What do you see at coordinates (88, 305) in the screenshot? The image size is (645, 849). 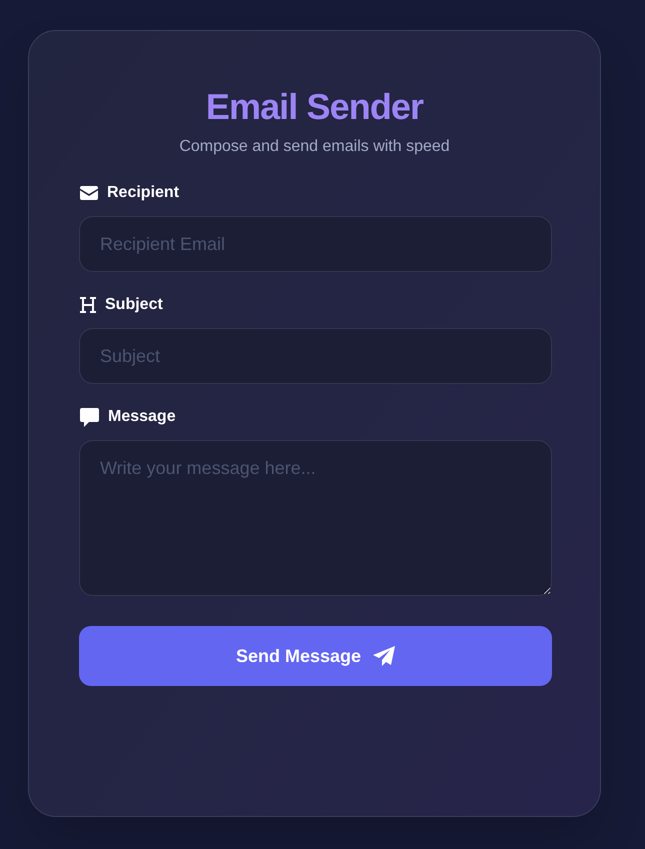 I see `heading-icon` at bounding box center [88, 305].